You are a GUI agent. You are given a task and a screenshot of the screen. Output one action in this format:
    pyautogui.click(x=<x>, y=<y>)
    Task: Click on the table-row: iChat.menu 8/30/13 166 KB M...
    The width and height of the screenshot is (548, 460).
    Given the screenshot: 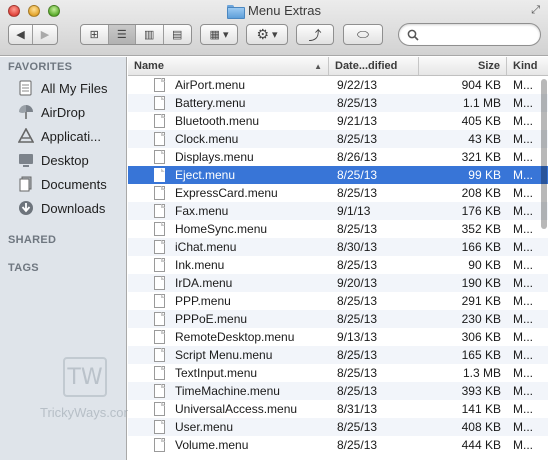 What is the action you would take?
    pyautogui.click(x=338, y=247)
    